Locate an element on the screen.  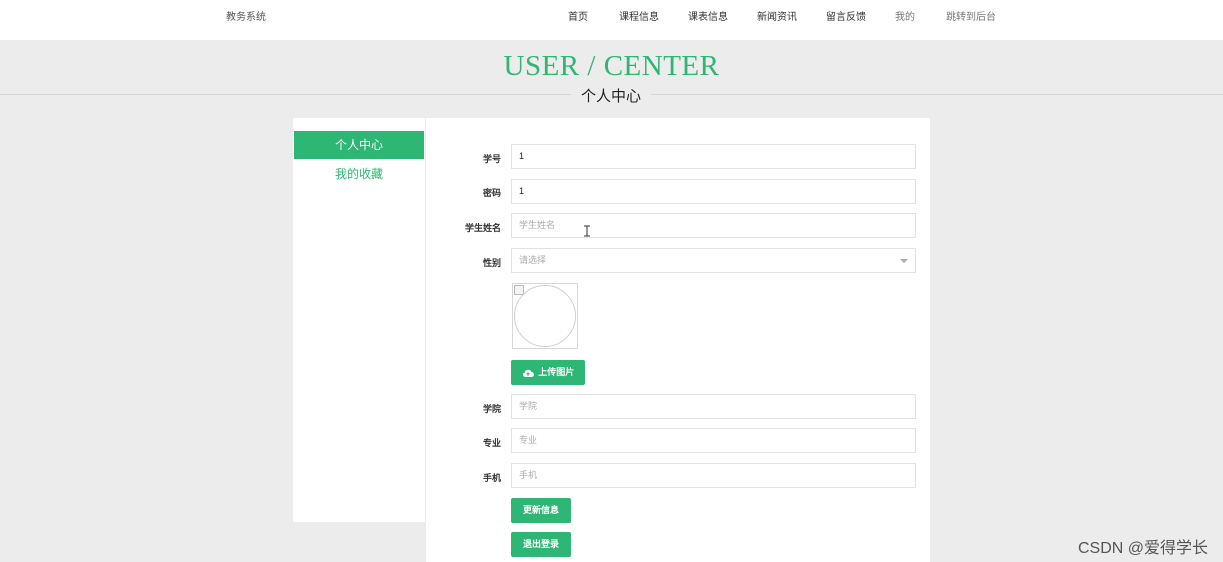
top-navbar: 教务系统 首页 课程信息 课表信息 新闻资讯 留言反馈 我的 跳转到后台 is located at coordinates (611, 20).